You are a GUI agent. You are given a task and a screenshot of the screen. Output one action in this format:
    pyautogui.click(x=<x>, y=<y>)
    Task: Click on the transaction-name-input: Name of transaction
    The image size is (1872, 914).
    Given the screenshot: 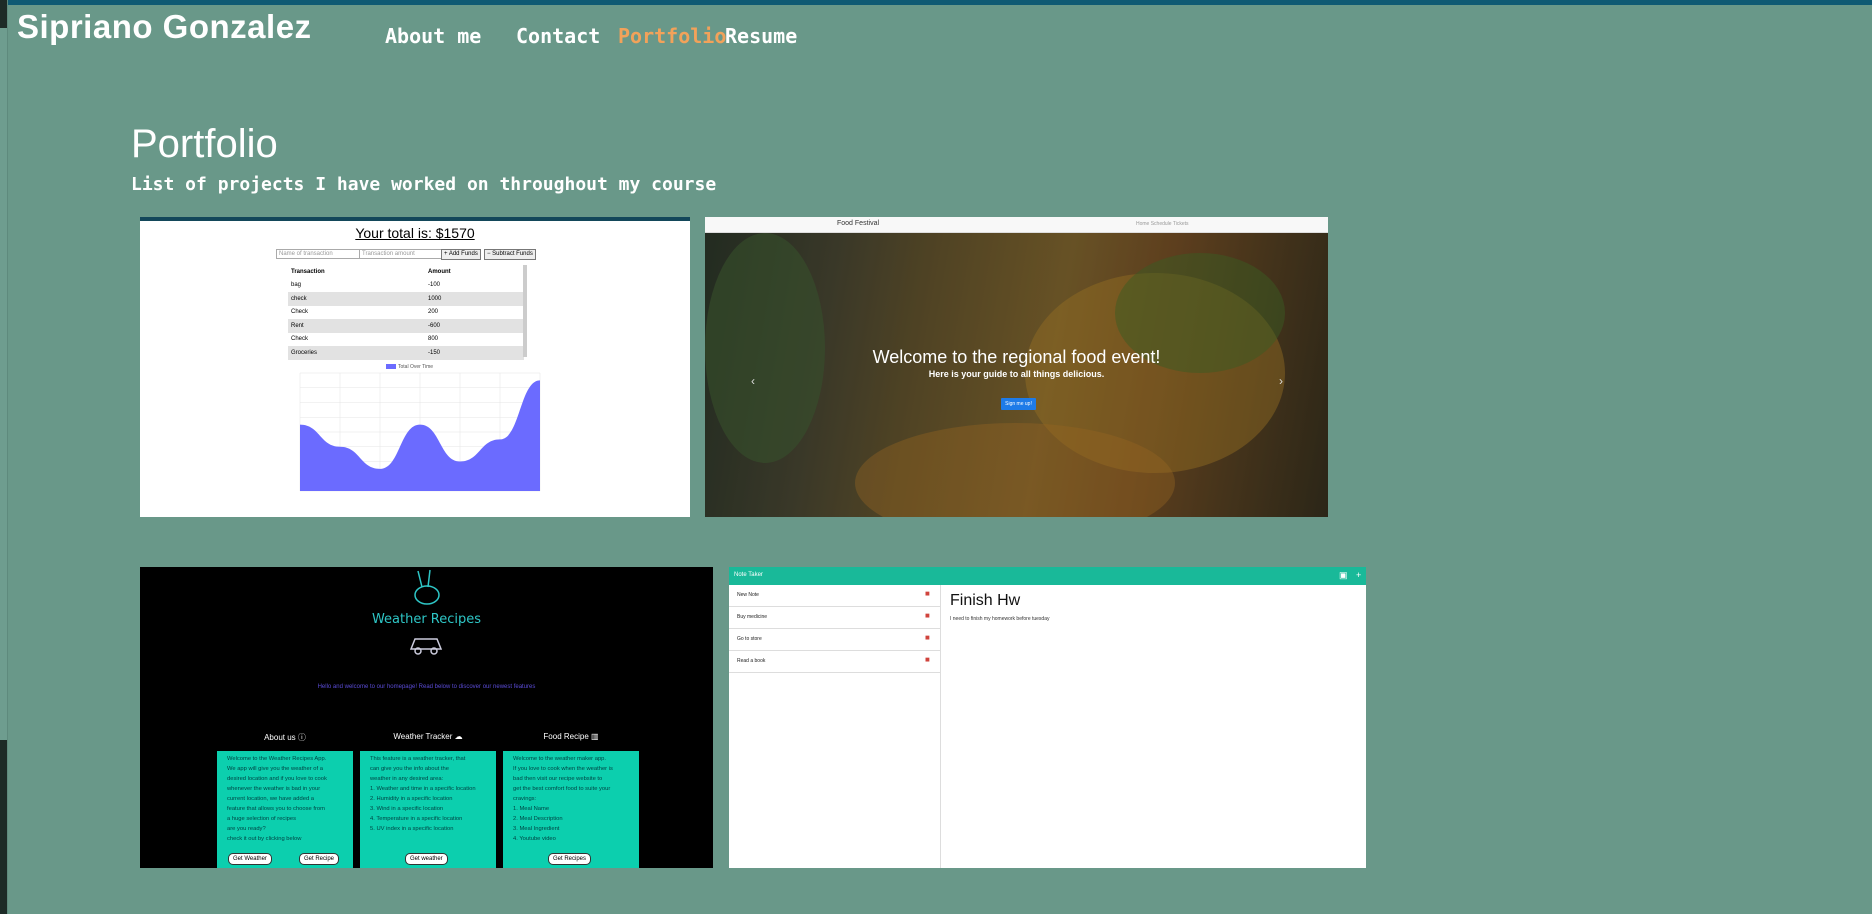 What is the action you would take?
    pyautogui.click(x=318, y=254)
    